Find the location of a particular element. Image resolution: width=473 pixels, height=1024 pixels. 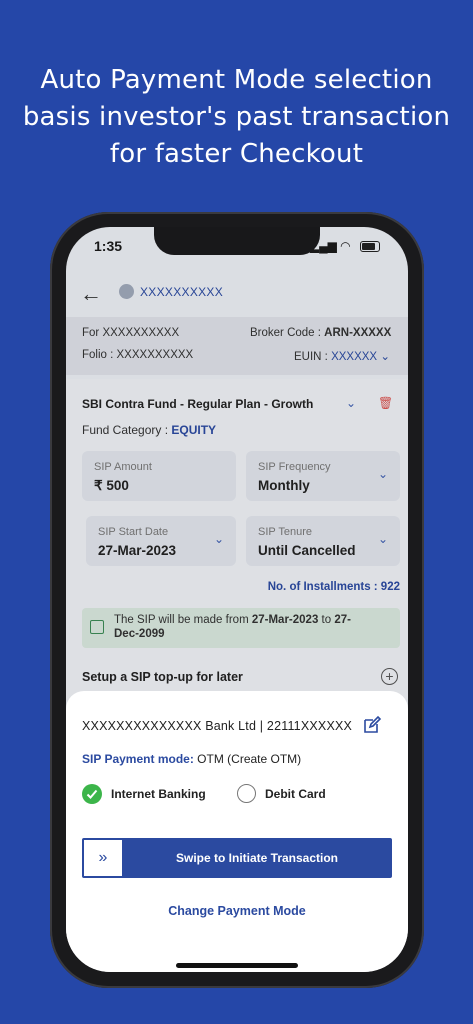

change-payment-mode-link: Change Payment Mode is located at coordinates (237, 911).